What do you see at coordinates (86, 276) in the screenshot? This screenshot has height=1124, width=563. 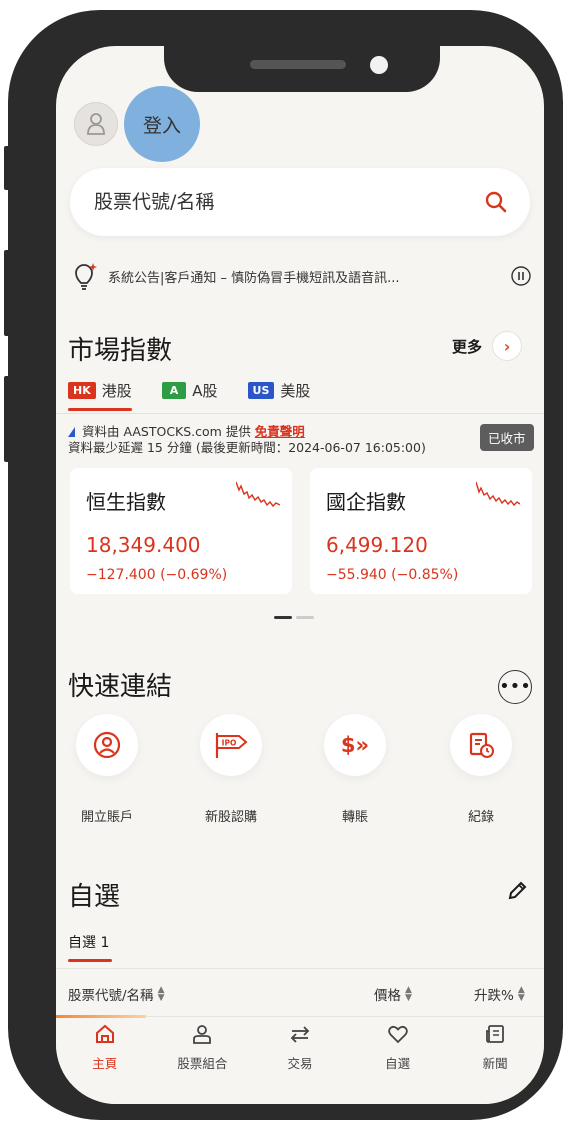 I see `lightbulb-icon` at bounding box center [86, 276].